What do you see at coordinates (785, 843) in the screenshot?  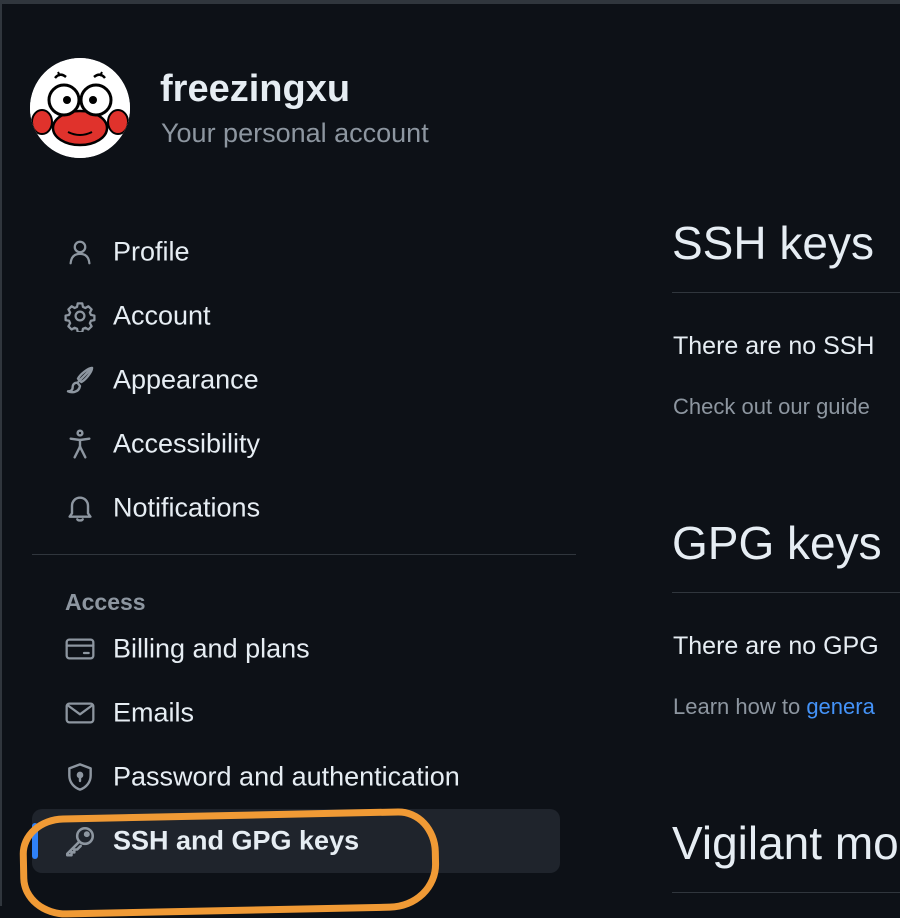 I see `vigilant-mode-heading: Vigilant mo` at bounding box center [785, 843].